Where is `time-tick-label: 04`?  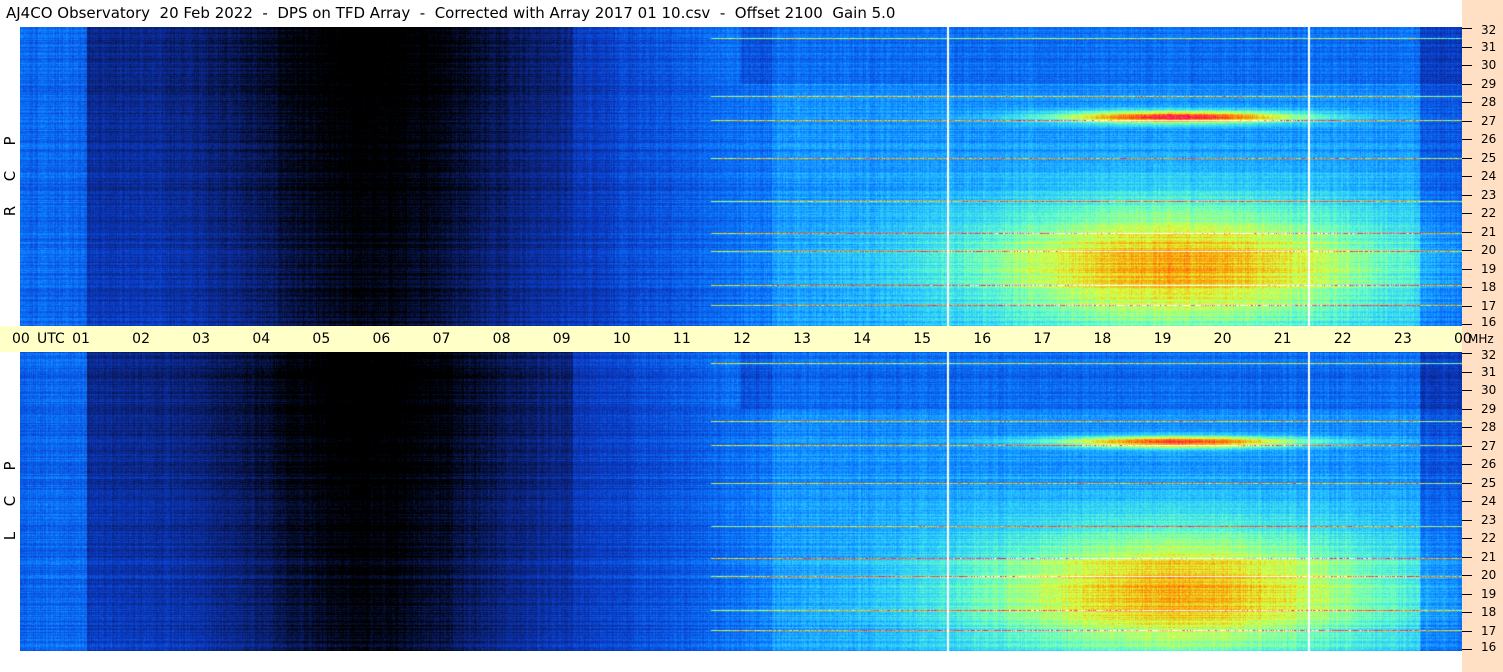
time-tick-label: 04 is located at coordinates (261, 339).